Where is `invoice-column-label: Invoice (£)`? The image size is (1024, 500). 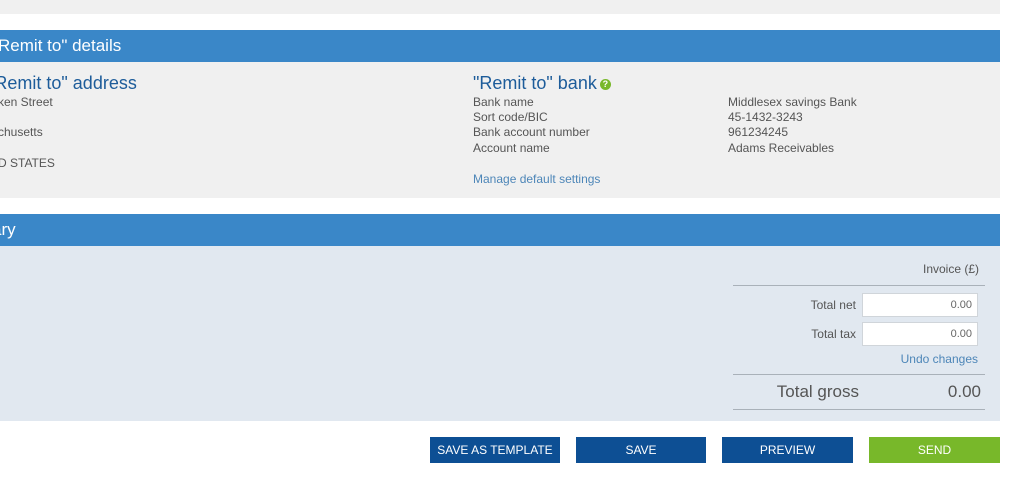 invoice-column-label: Invoice (£) is located at coordinates (951, 269).